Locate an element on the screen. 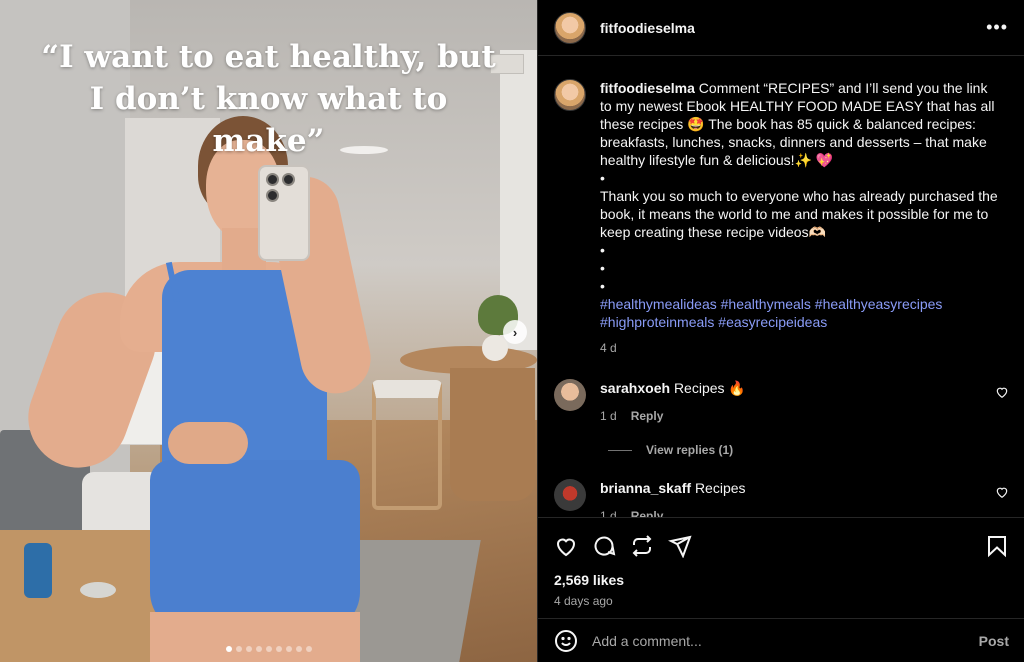 This screenshot has width=1024, height=662. view-replies-label: View replies (1) is located at coordinates (690, 450).